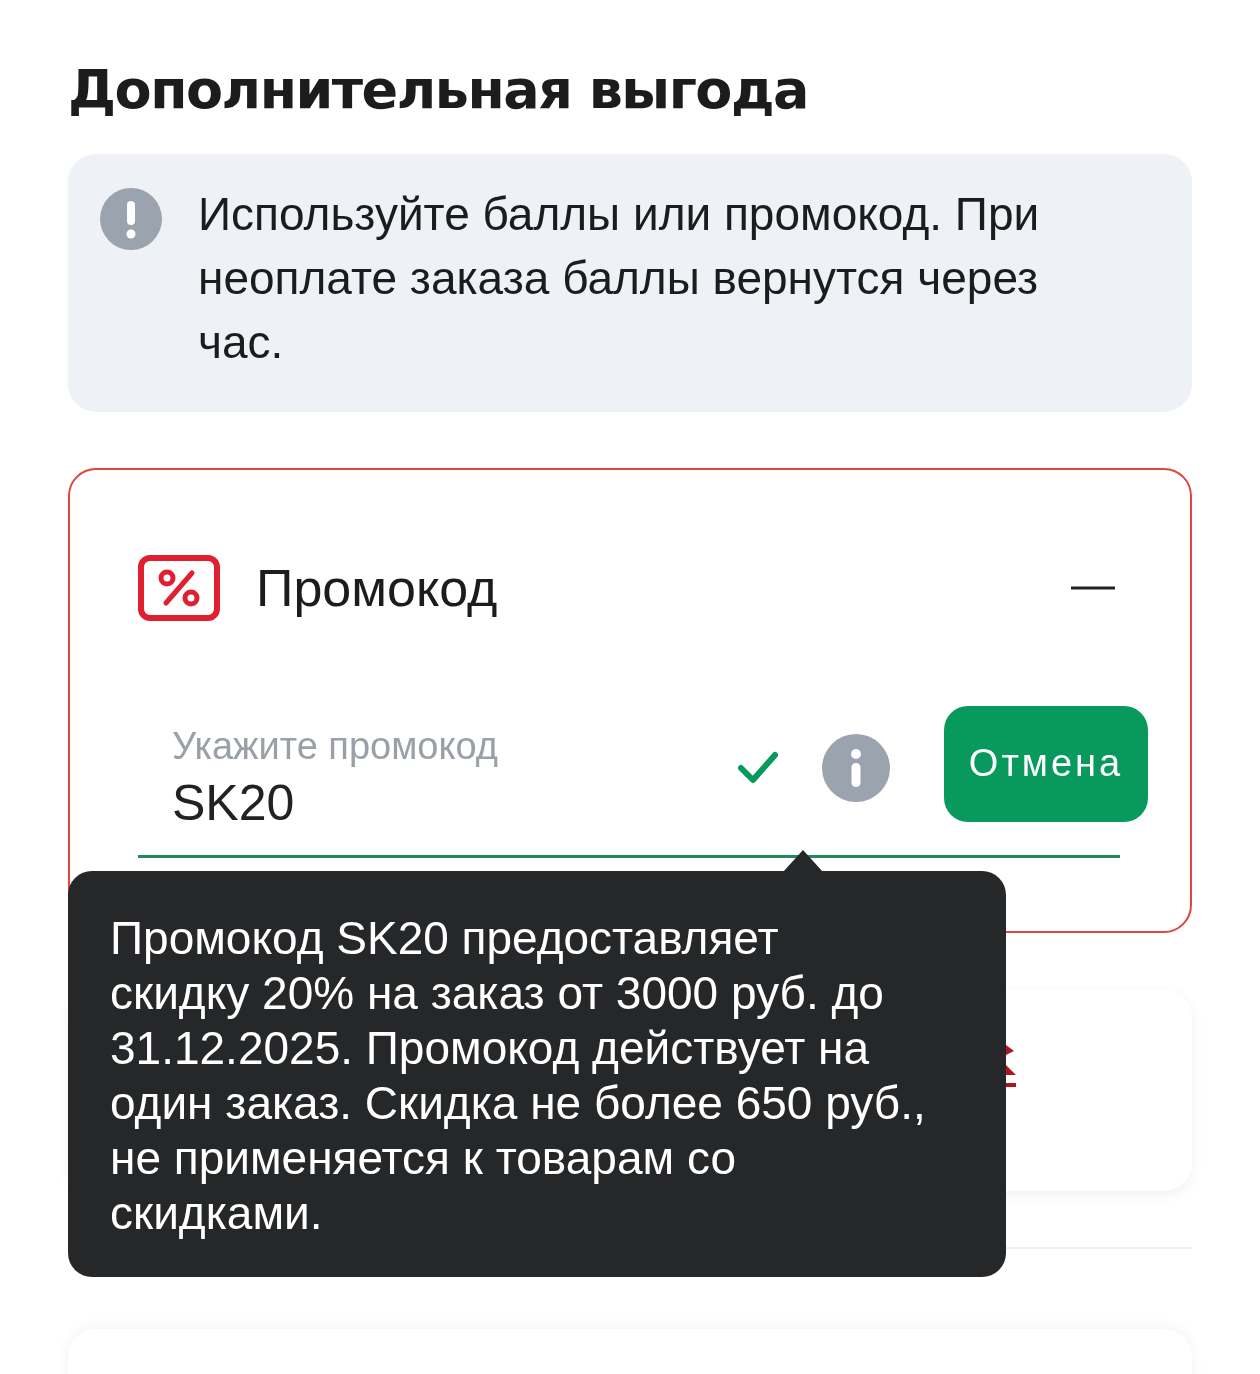 This screenshot has height=1374, width=1260. Describe the element at coordinates (179, 588) in the screenshot. I see `percent-icon` at that location.